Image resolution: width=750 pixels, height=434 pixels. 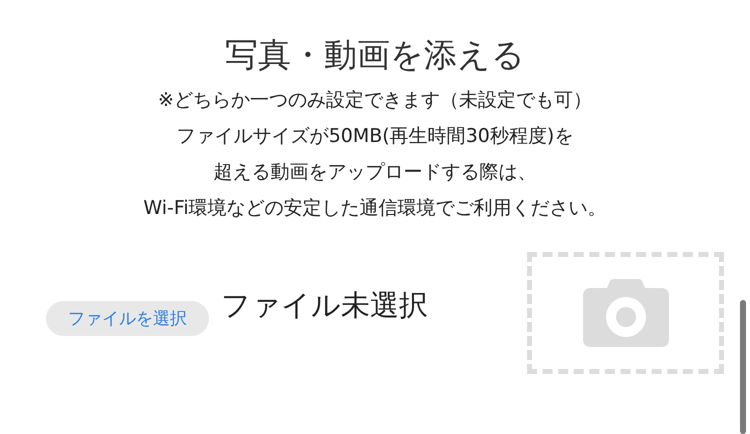 I want to click on choose-file-button: ファイルを選択, so click(x=127, y=318).